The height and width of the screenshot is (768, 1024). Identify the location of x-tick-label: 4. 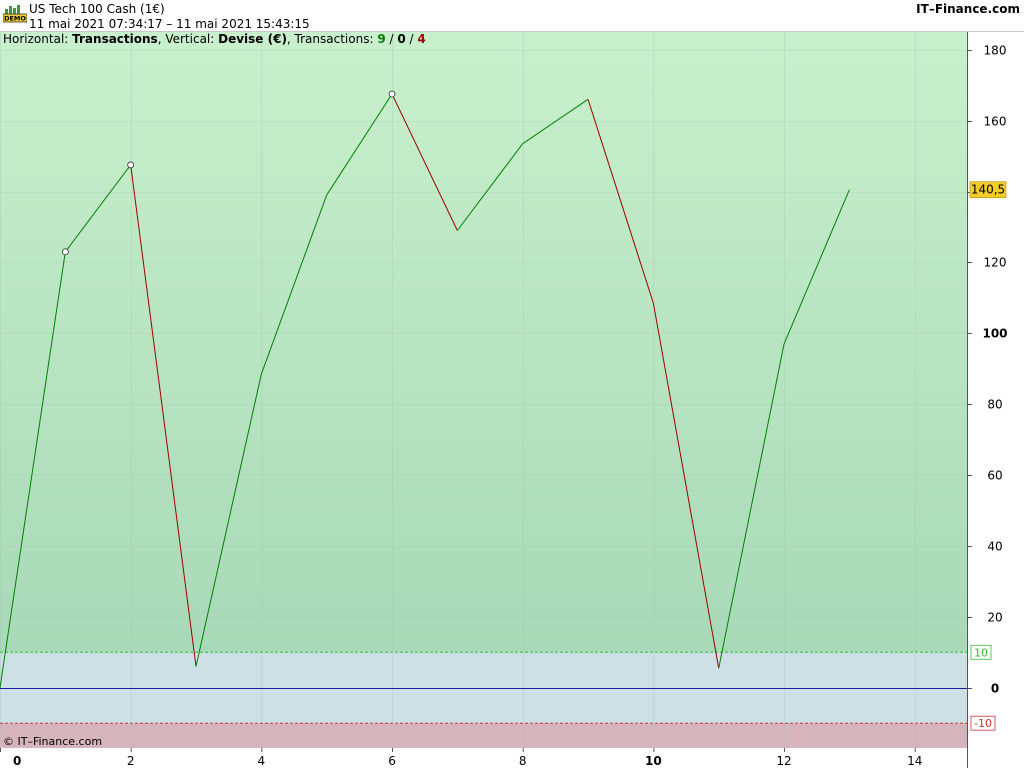
(262, 761).